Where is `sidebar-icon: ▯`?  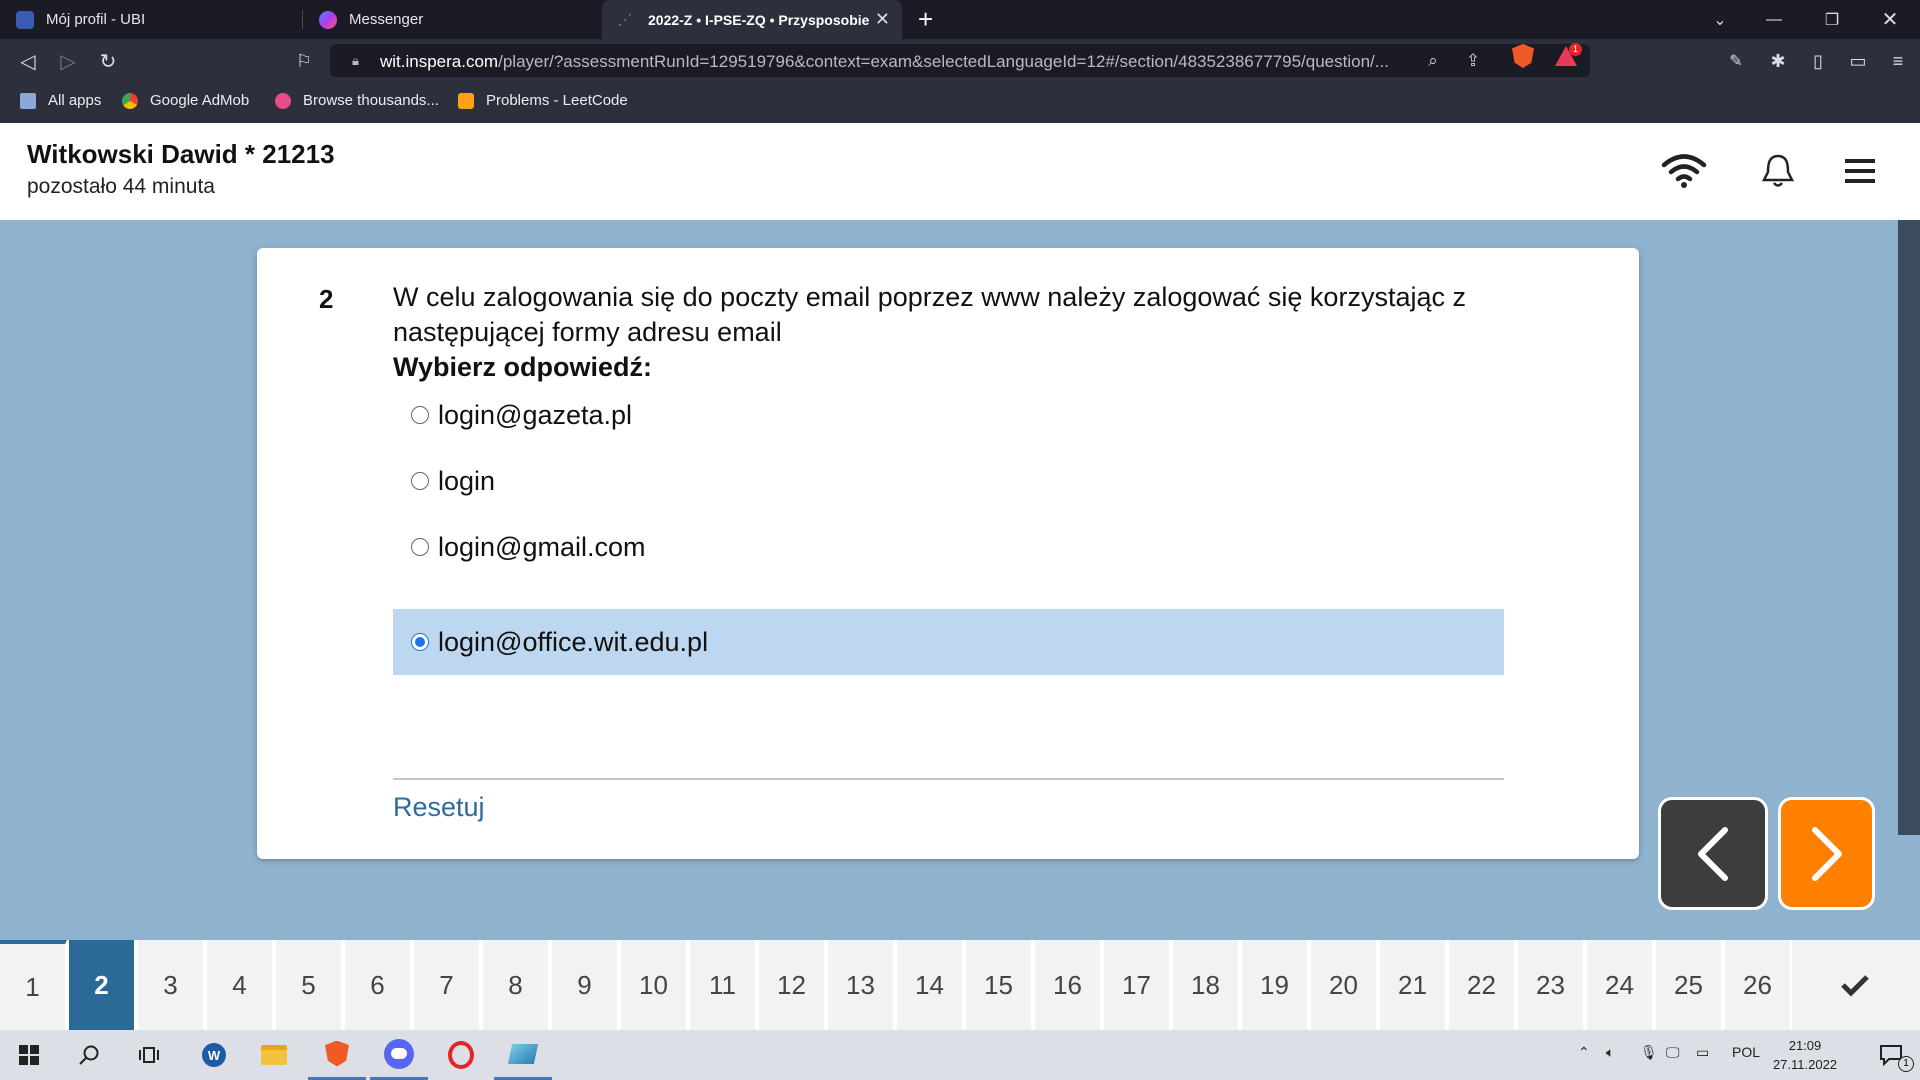 sidebar-icon: ▯ is located at coordinates (1818, 61).